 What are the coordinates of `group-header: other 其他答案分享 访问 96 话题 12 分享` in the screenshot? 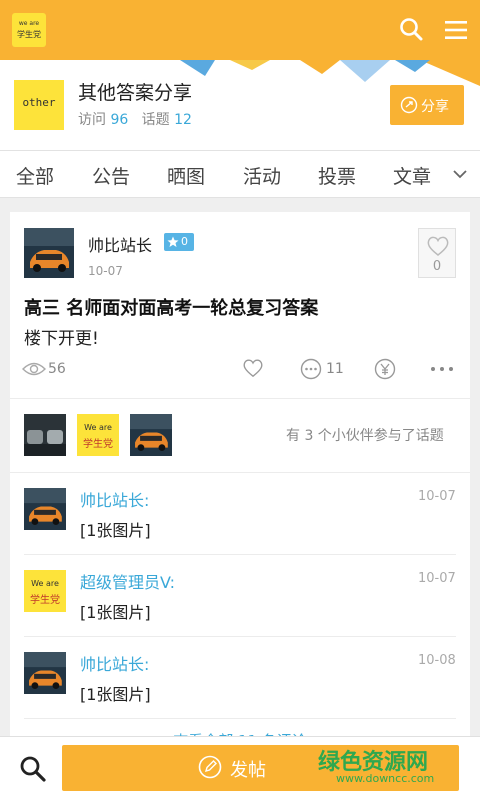 It's located at (240, 105).